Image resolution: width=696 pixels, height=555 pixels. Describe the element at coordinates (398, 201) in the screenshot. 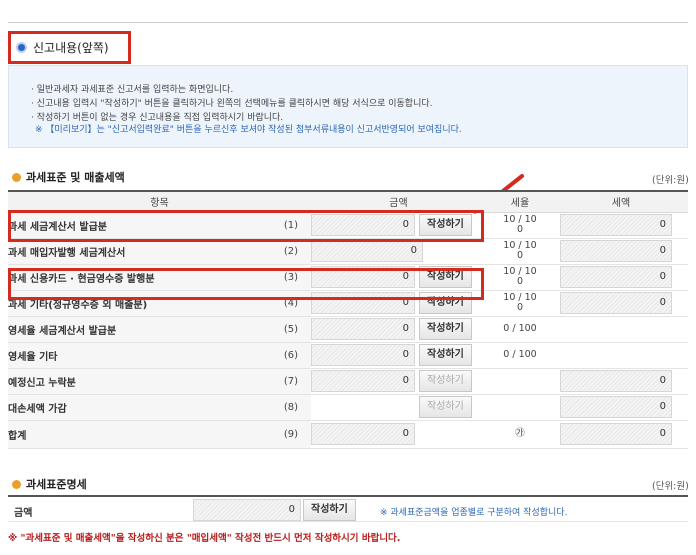

I see `header-amount: 금액` at that location.